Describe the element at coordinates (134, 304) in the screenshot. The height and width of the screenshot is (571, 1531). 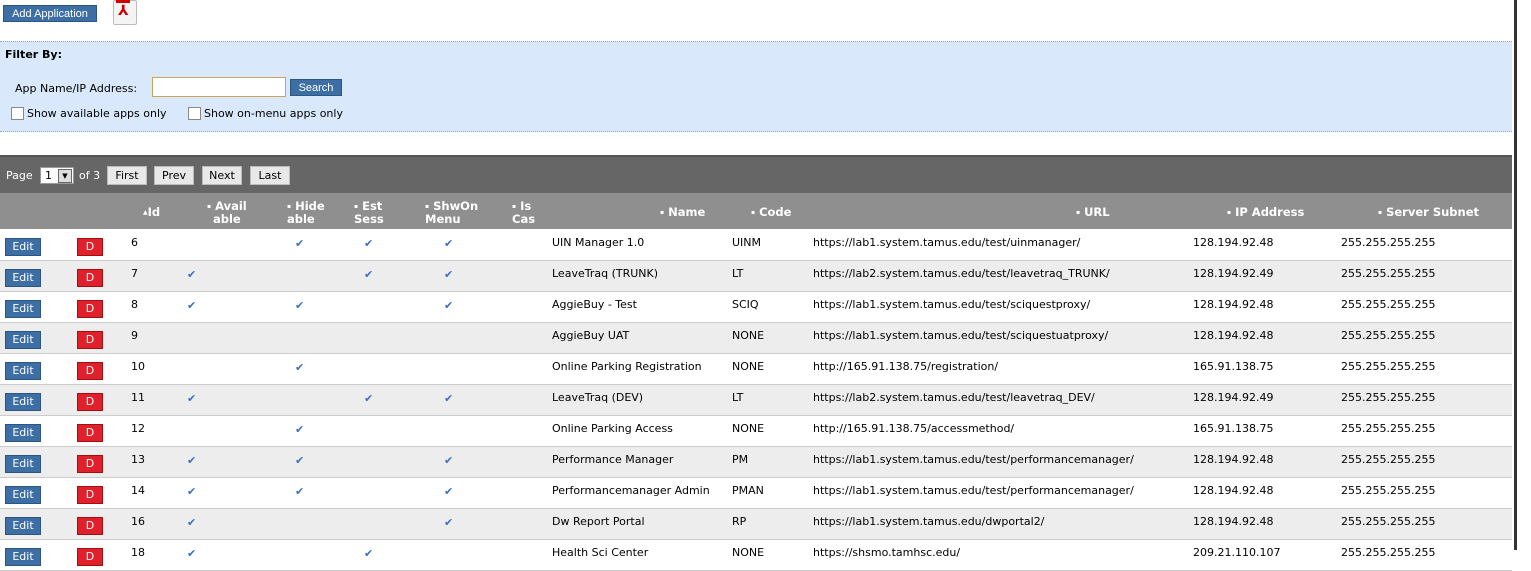
I see `cell-id: 8` at that location.